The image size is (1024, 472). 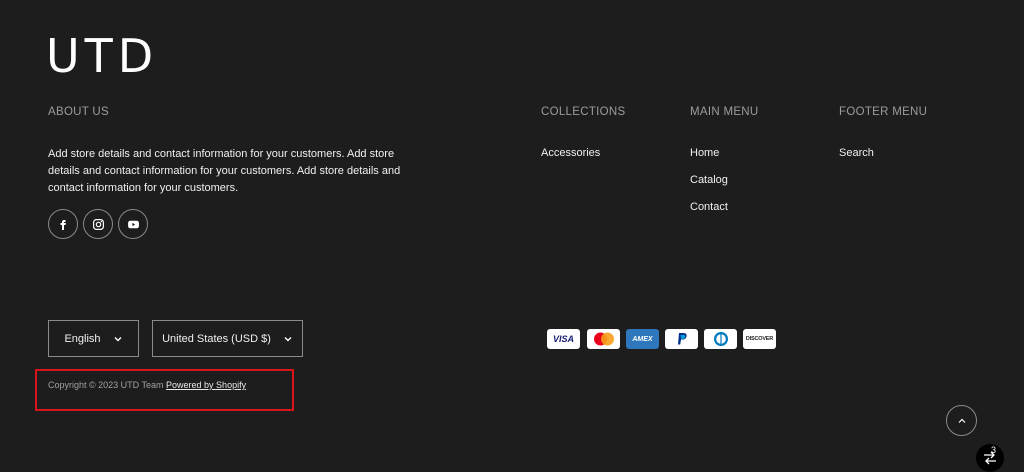 I want to click on discover-label: DISCOVER, so click(x=759, y=339).